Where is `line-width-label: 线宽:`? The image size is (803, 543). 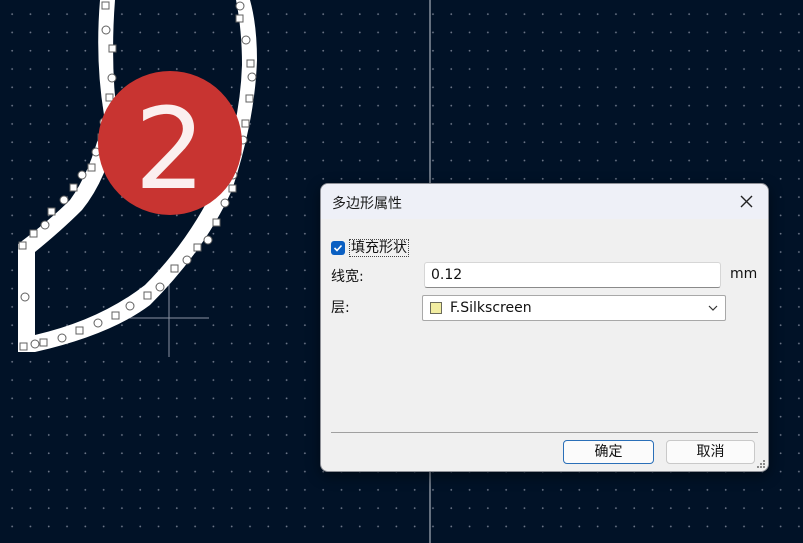
line-width-label: 线宽: is located at coordinates (347, 277).